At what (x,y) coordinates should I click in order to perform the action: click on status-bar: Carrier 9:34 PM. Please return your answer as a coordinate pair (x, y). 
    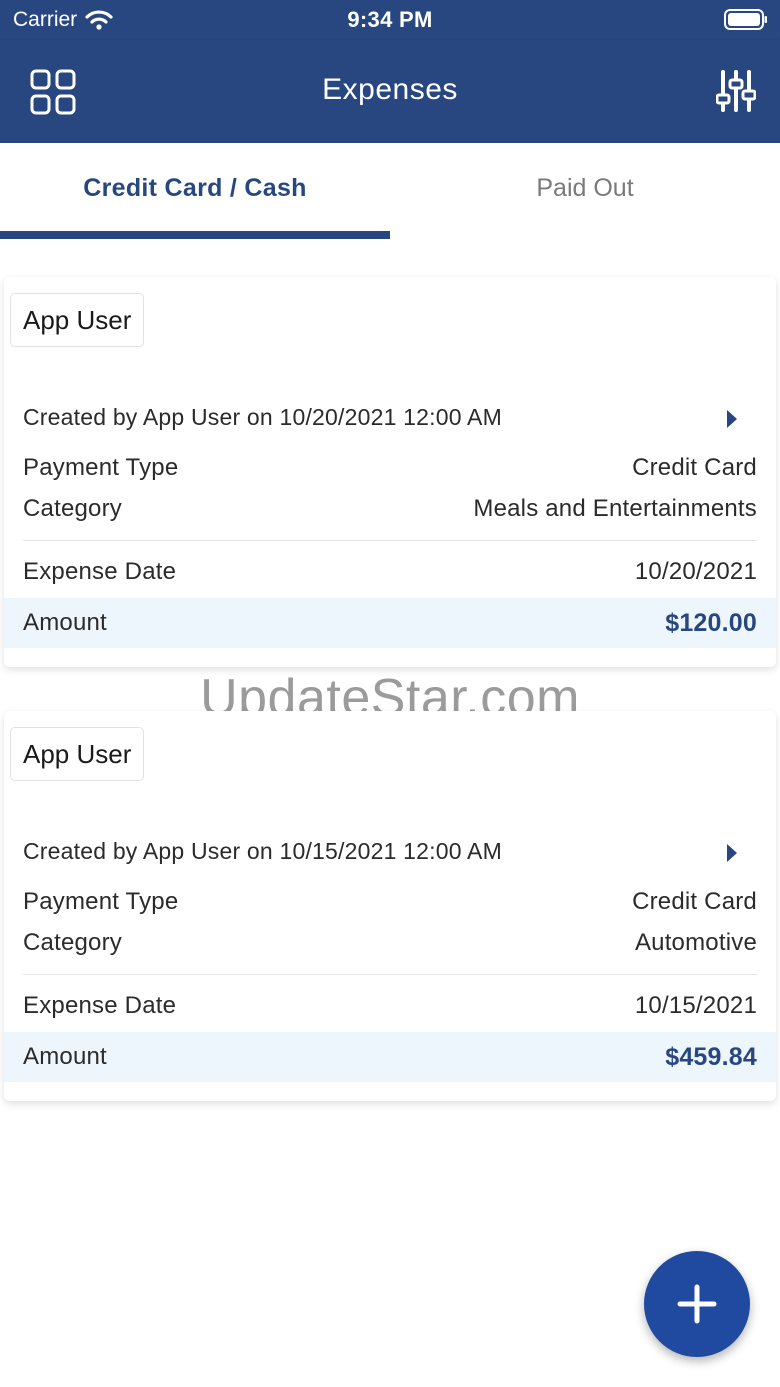
    Looking at the image, I should click on (390, 20).